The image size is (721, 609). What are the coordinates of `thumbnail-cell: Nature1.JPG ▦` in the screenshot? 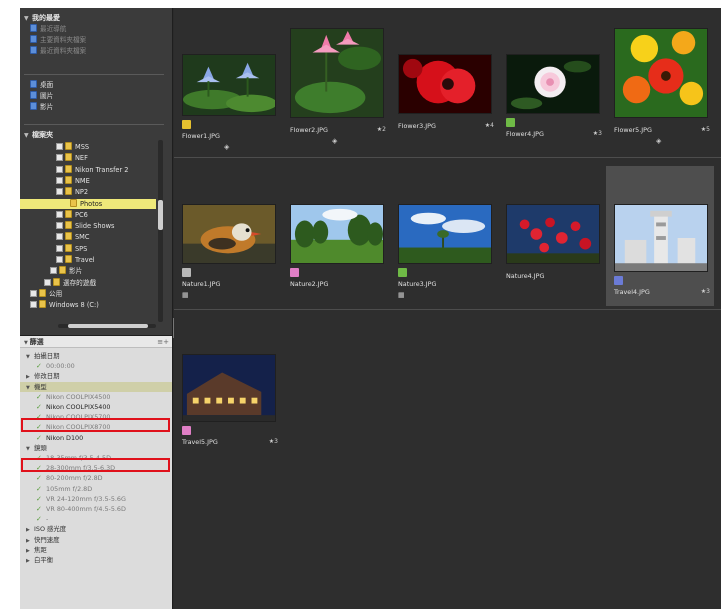 It's located at (228, 236).